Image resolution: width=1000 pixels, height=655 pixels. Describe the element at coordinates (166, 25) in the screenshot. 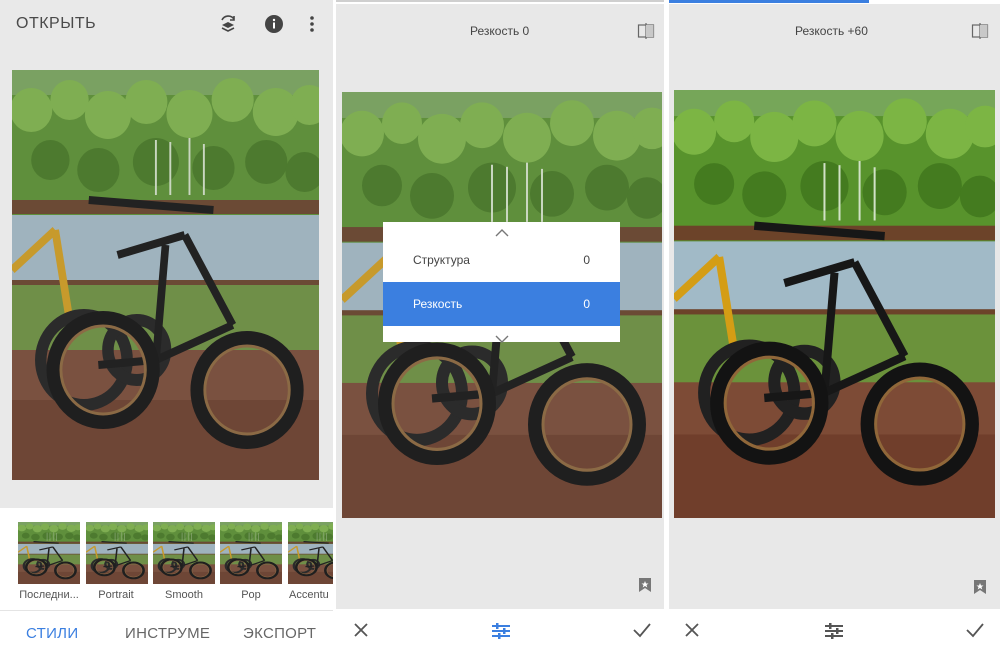

I see `top-bar: ОТКРЫТЬ` at that location.